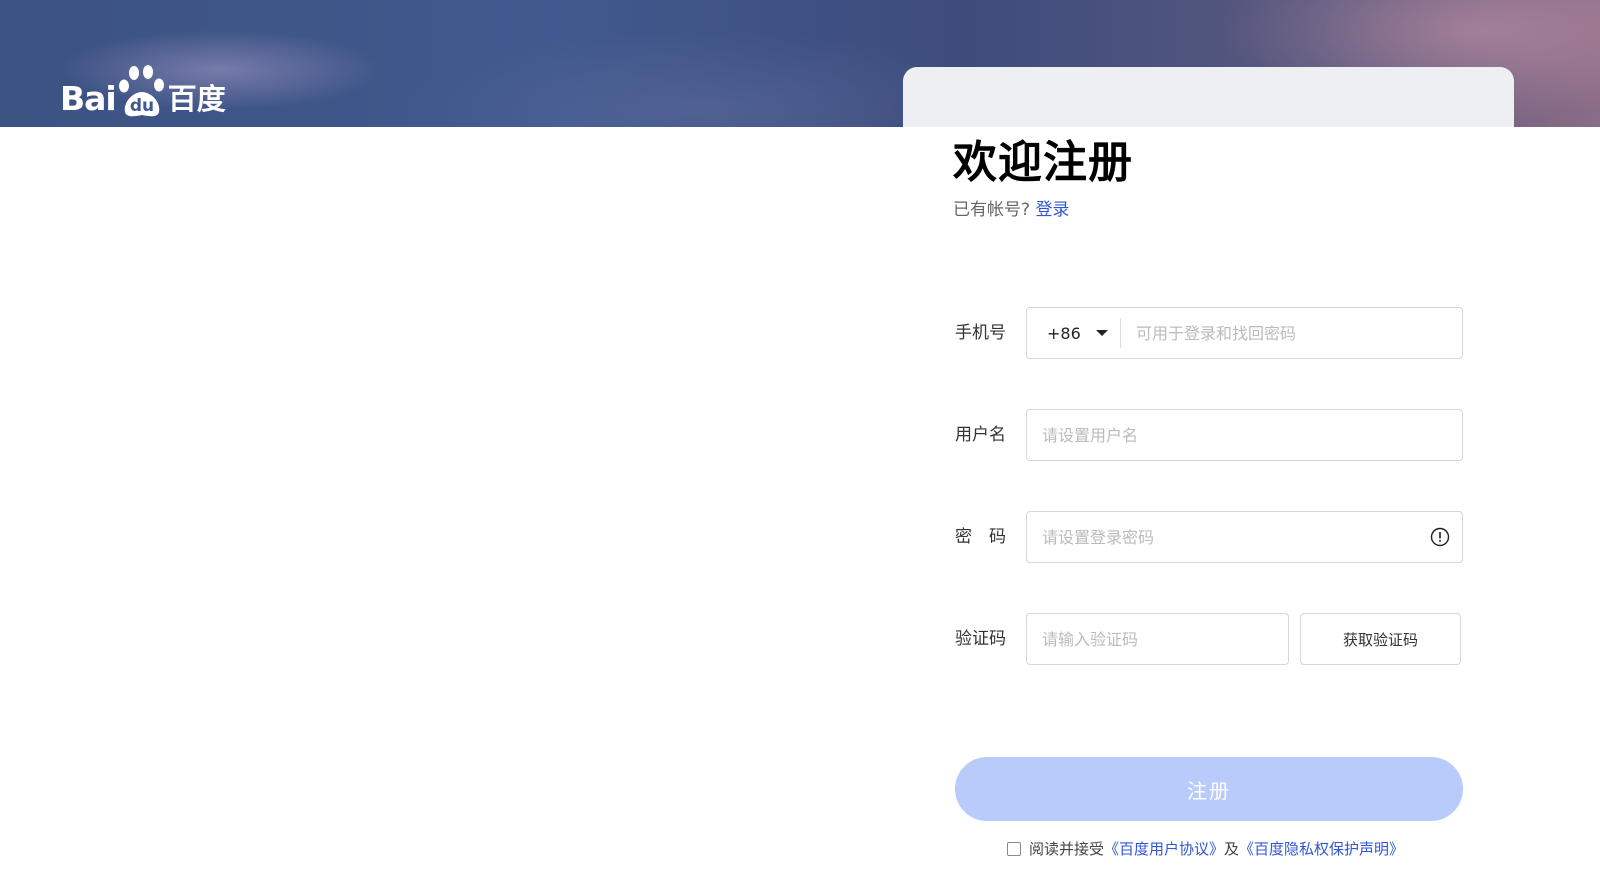 The image size is (1600, 883). I want to click on phone-input, so click(1291, 333).